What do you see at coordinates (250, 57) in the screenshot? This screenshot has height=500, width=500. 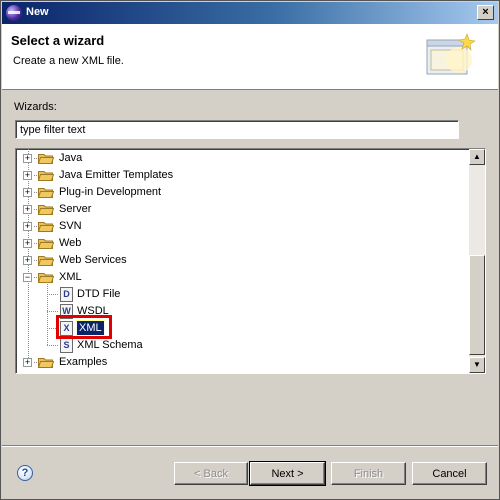 I see `wizard-header: Select a wizard Create a new XML file.` at bounding box center [250, 57].